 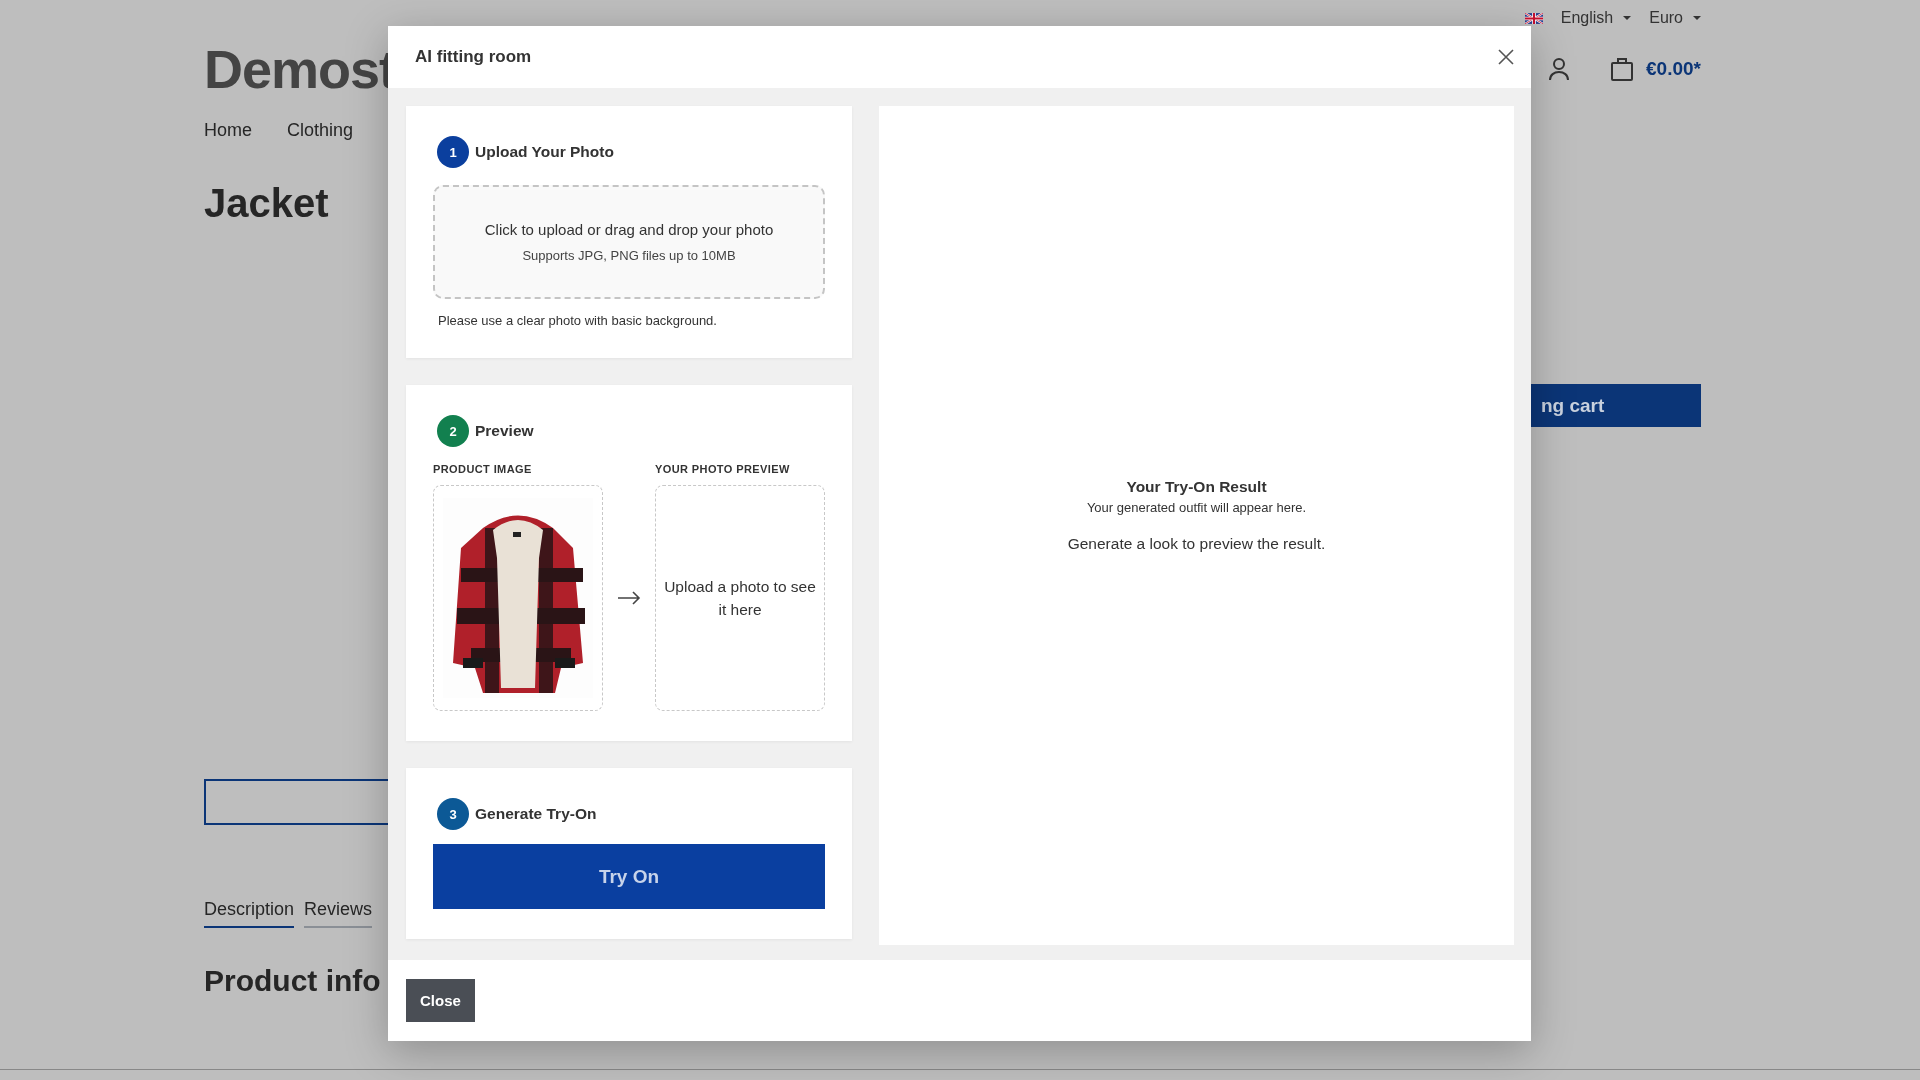 I want to click on step-title: Preview, so click(x=504, y=431).